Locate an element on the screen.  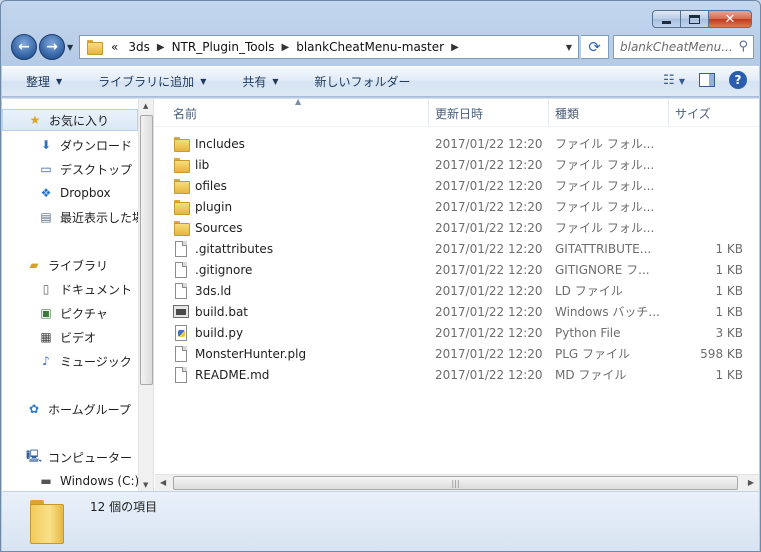
file-name: .gitignore is located at coordinates (224, 269).